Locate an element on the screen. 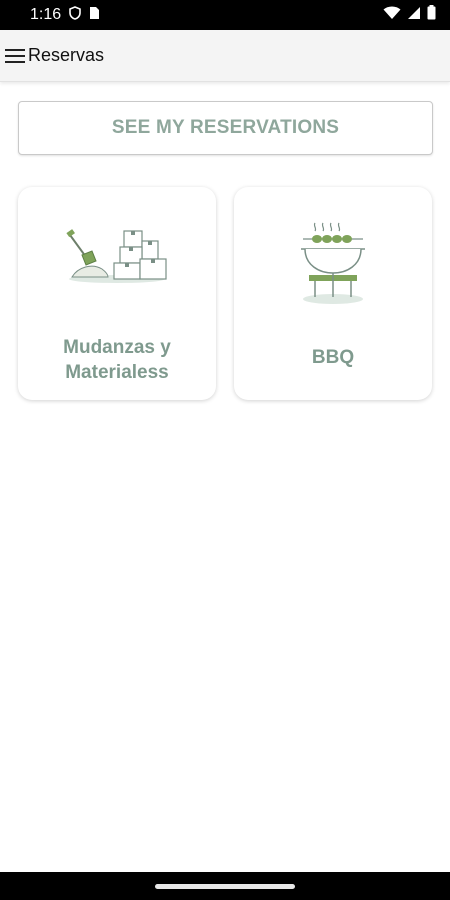 This screenshot has width=450, height=900. bbq-grill-icon is located at coordinates (333, 262).